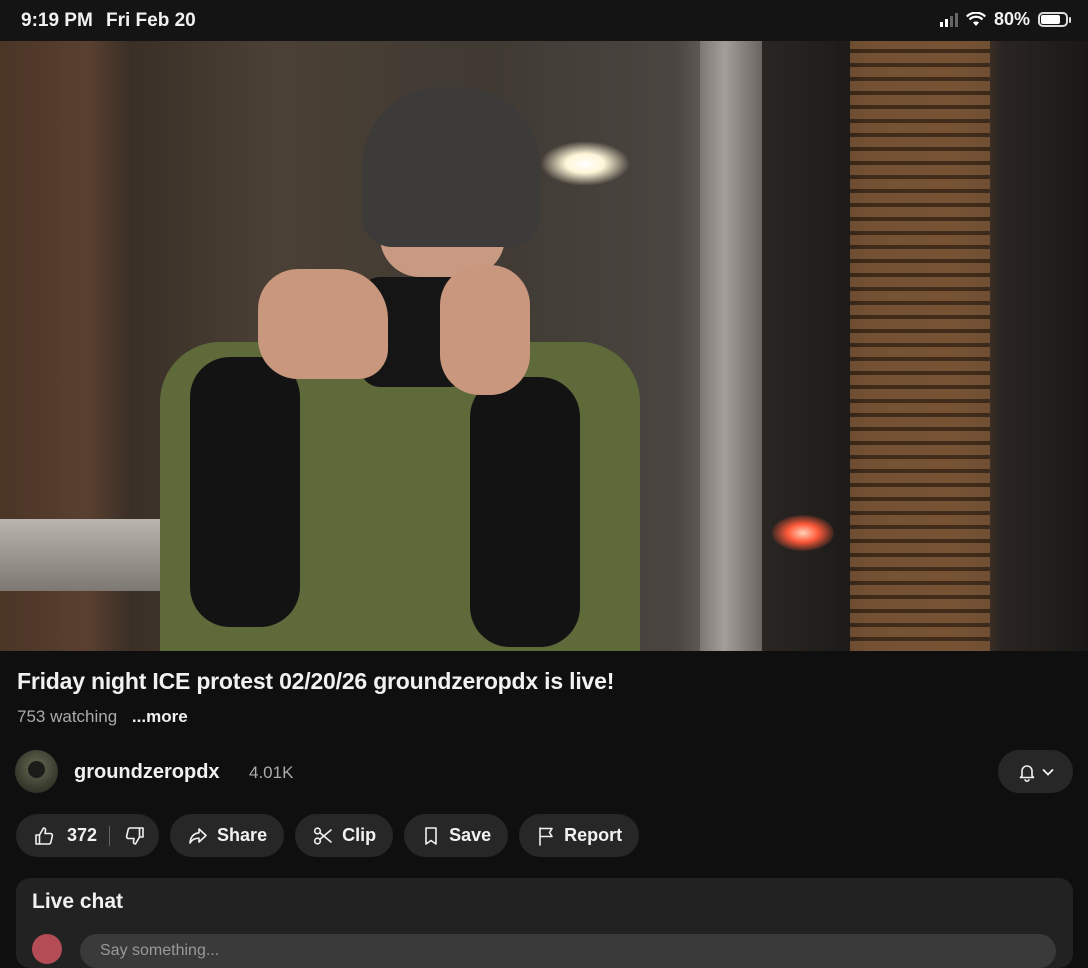 The height and width of the screenshot is (968, 1088). I want to click on like-button: 372, so click(65, 836).